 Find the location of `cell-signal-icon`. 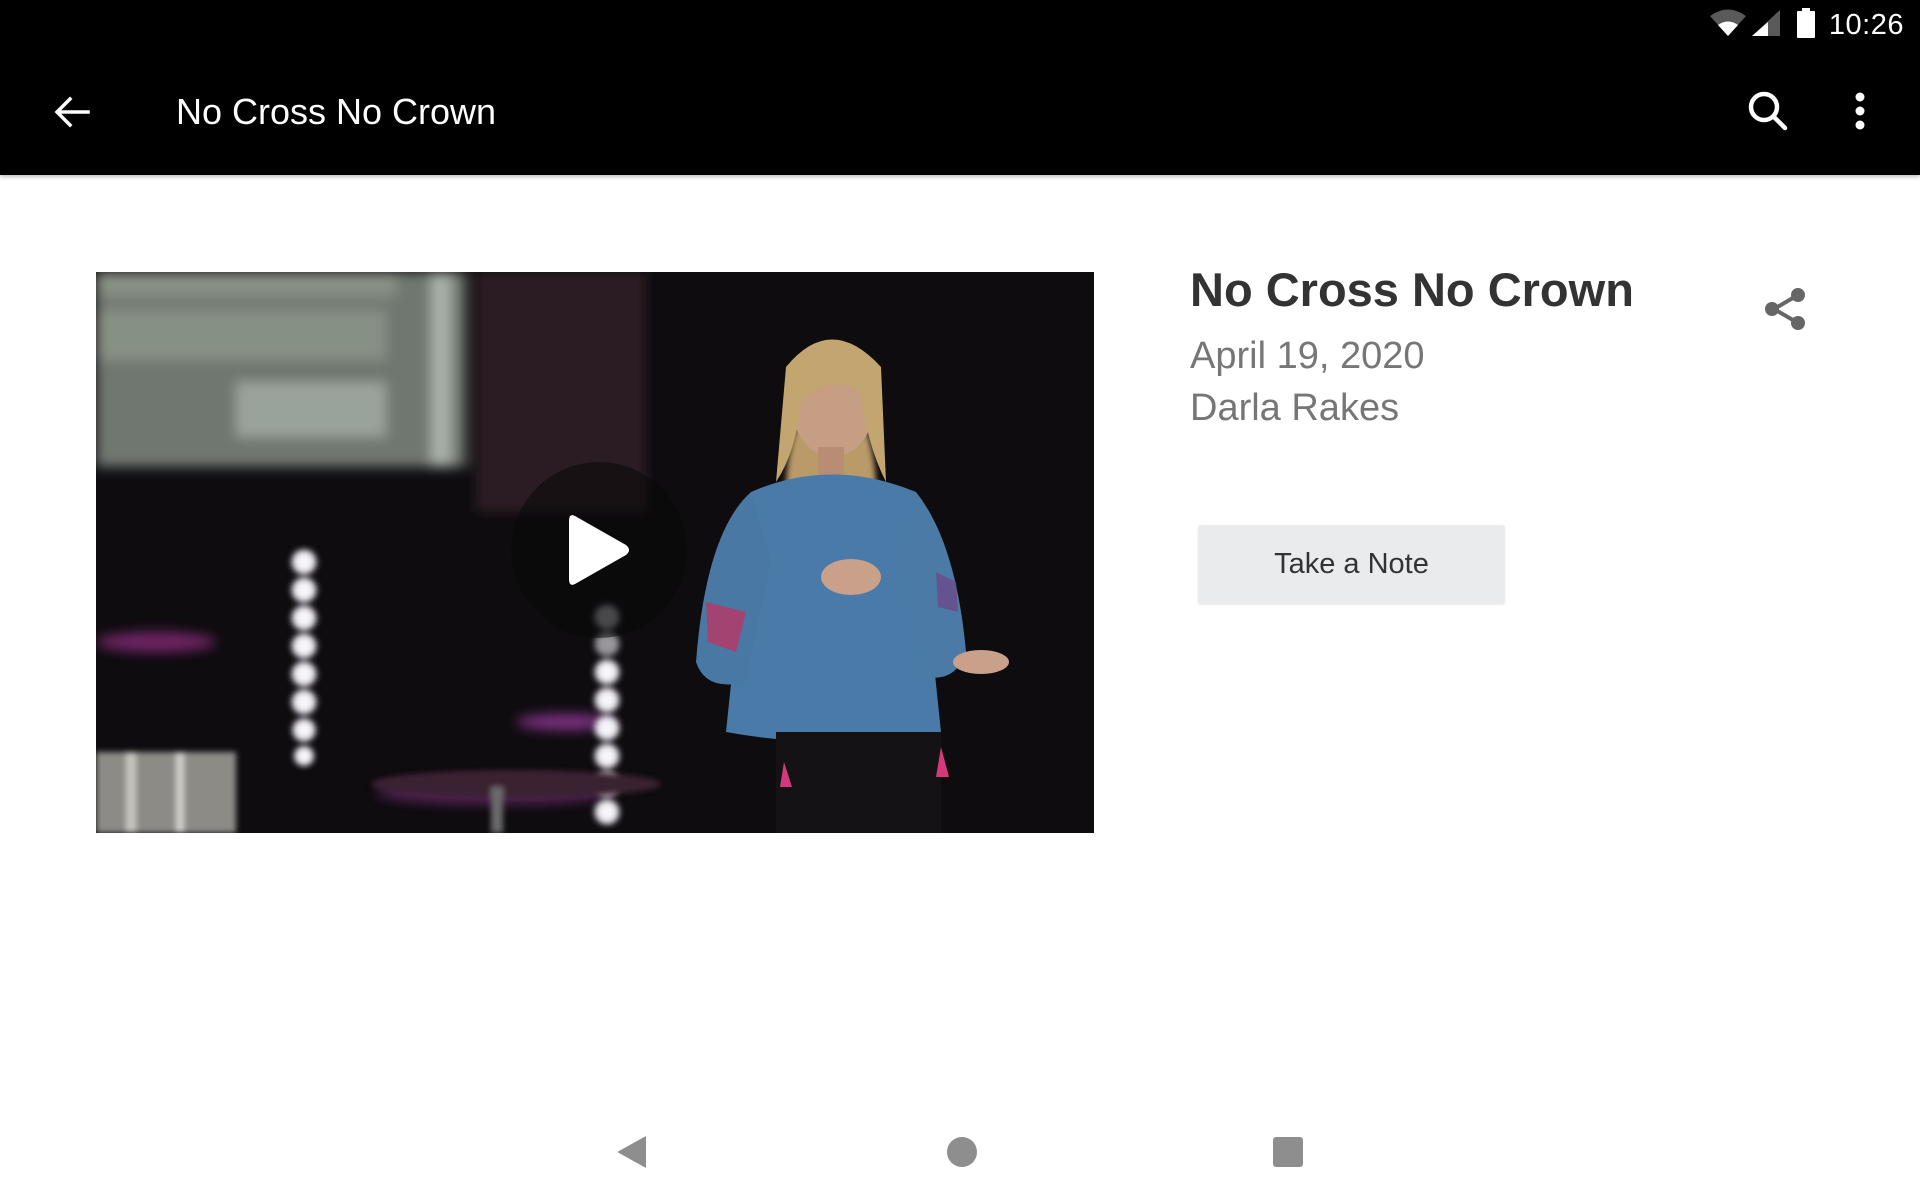

cell-signal-icon is located at coordinates (1766, 25).